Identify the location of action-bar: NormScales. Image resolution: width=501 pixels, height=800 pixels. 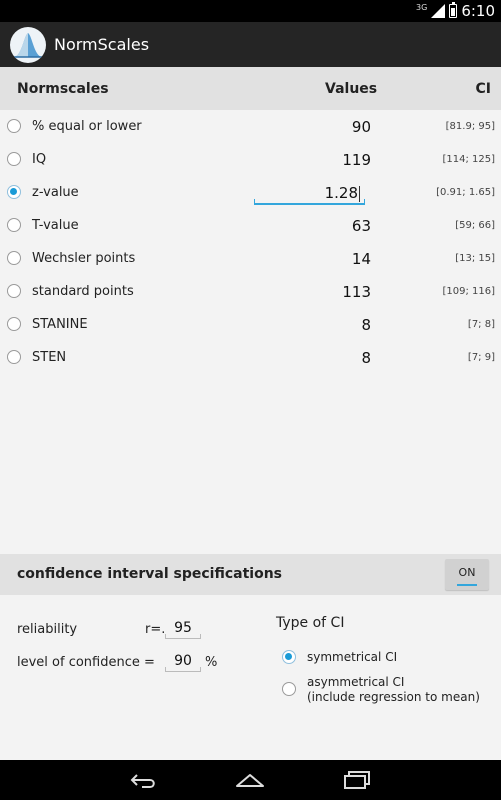
(250, 44).